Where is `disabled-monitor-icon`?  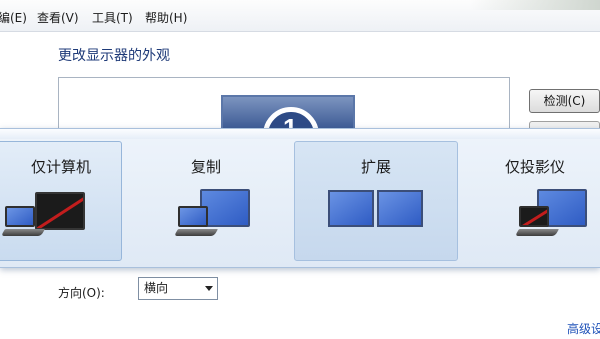
disabled-monitor-icon is located at coordinates (60, 211).